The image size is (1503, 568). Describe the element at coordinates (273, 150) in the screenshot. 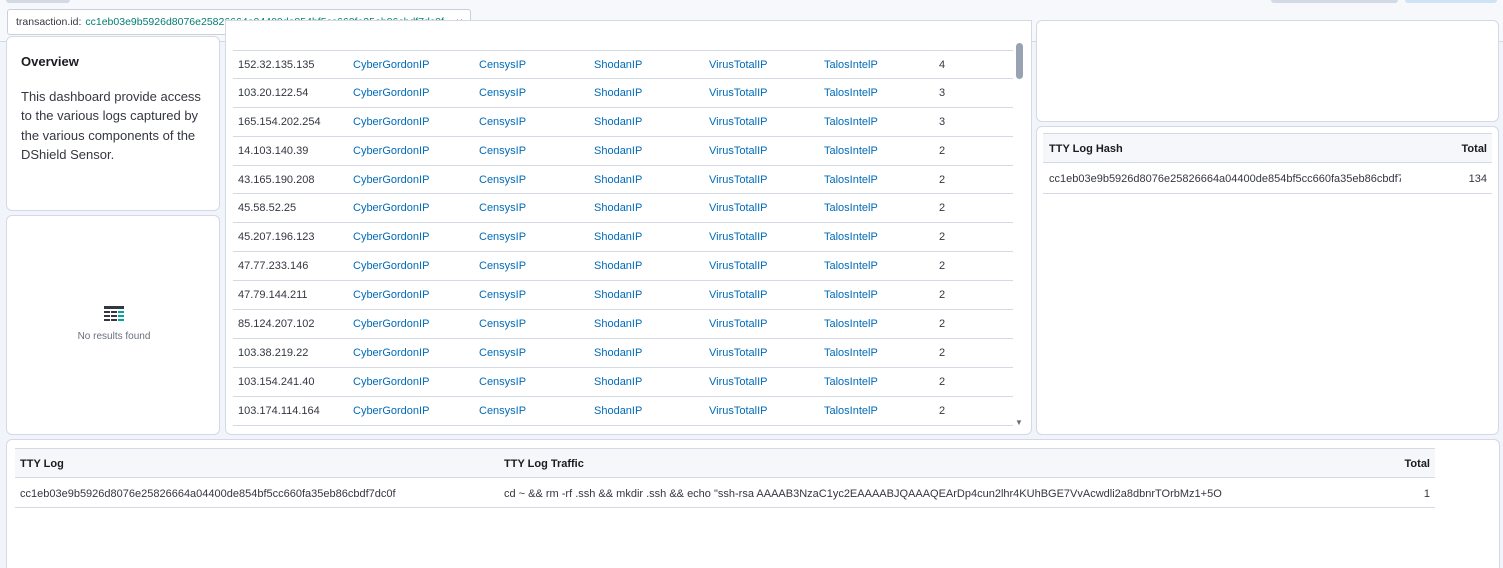

I see `ip-cell: 14.103.140.39` at that location.